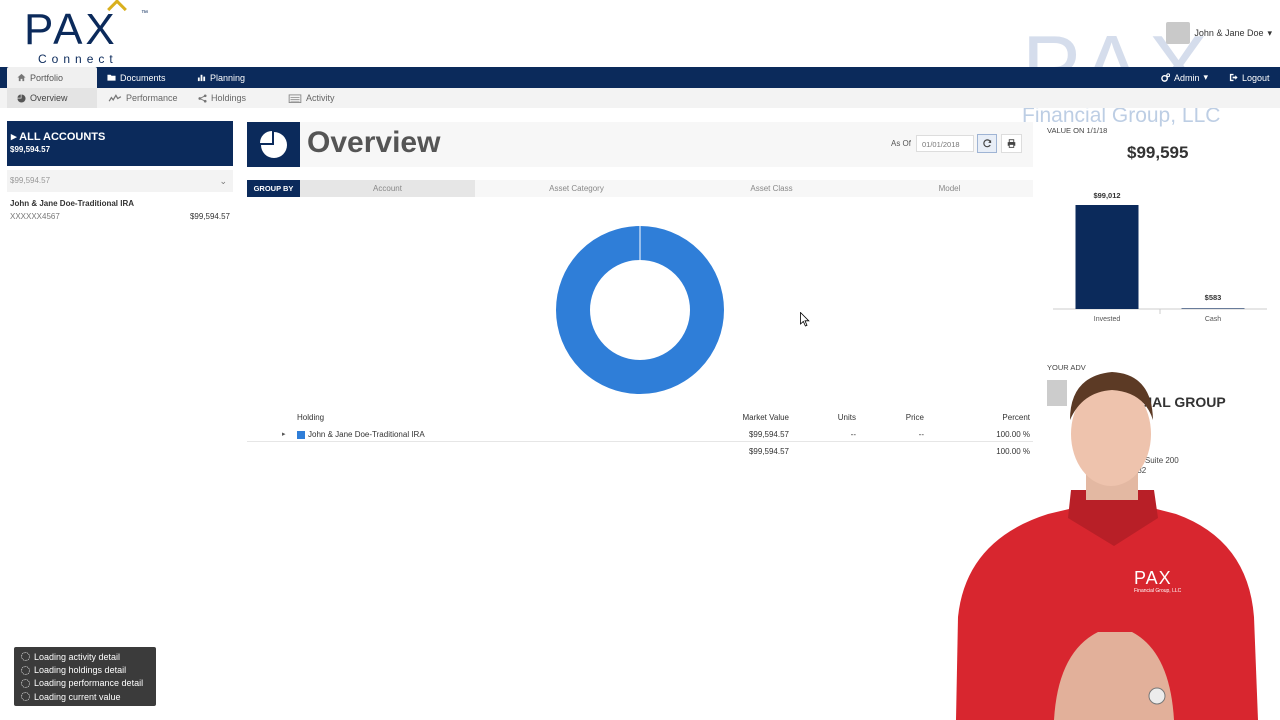 This screenshot has height=720, width=1280. Describe the element at coordinates (640, 419) in the screenshot. I see `holdings-table-header: Holding Market Value Units Price Percent` at that location.